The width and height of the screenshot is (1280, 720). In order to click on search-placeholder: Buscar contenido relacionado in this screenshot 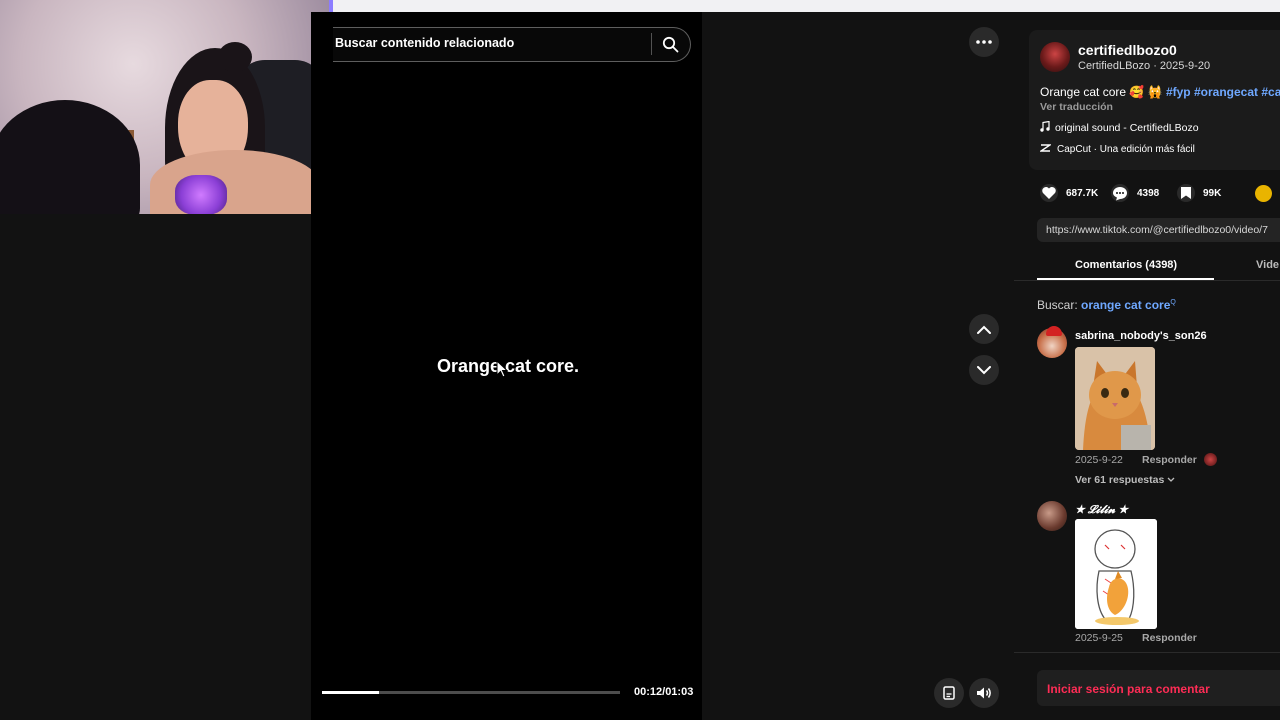, I will do `click(425, 43)`.